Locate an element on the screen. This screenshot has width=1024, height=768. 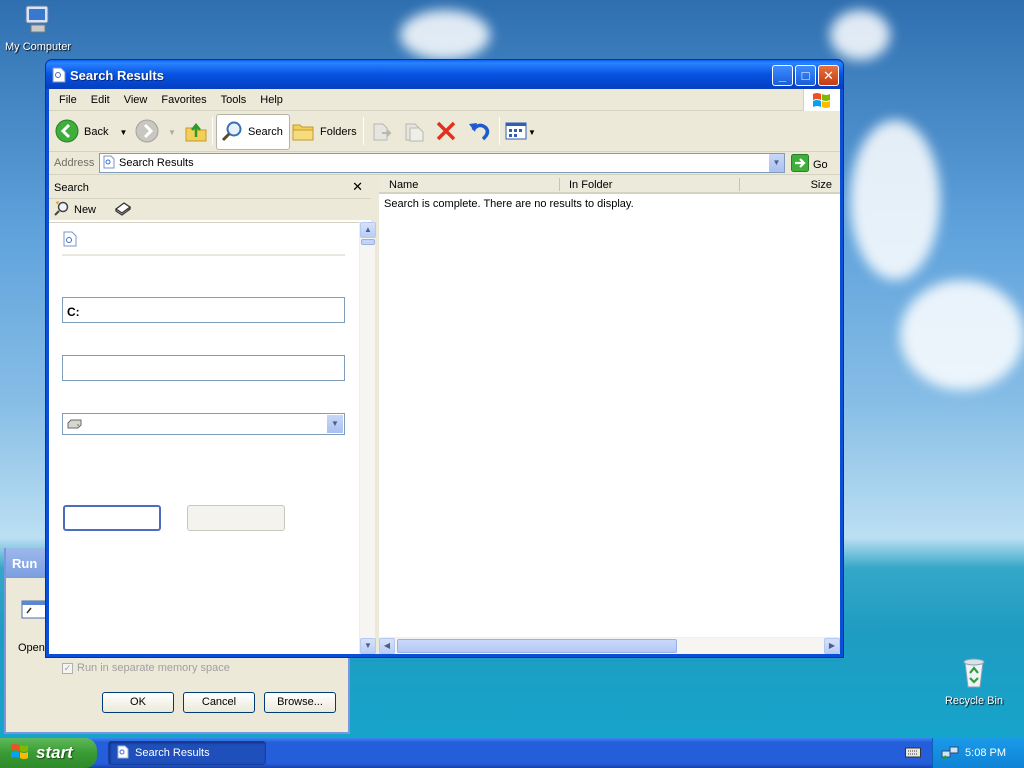
maximize-icon: □ is located at coordinates (805, 75).